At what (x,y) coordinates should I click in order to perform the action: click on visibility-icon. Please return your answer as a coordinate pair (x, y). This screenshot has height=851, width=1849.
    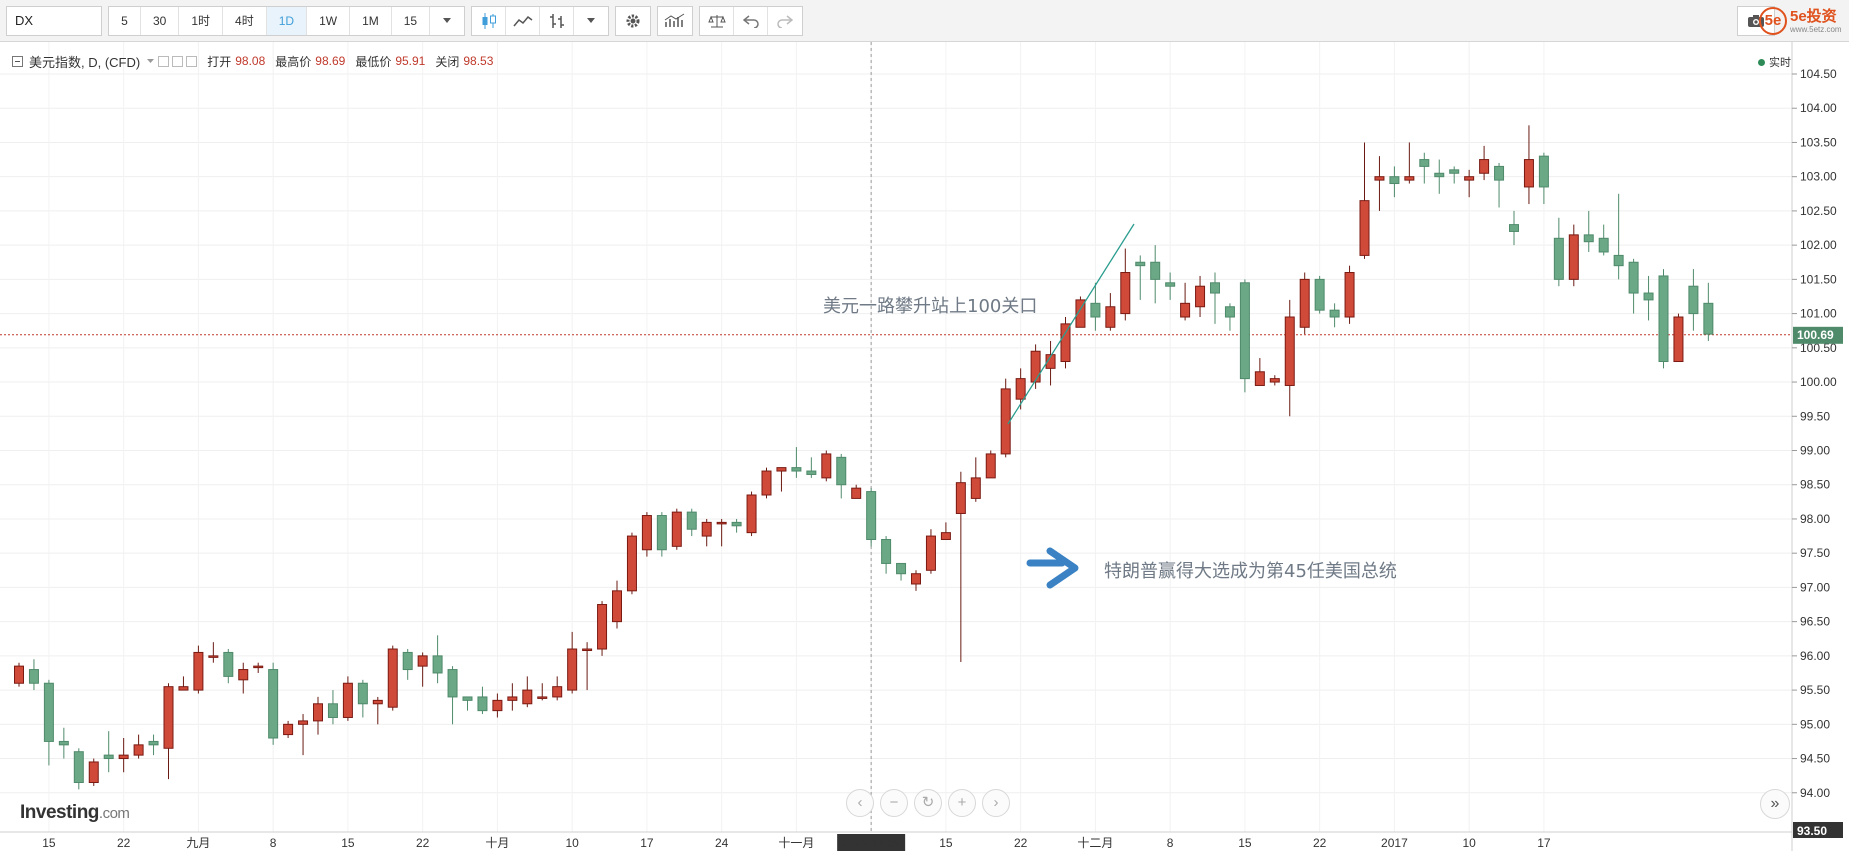
    Looking at the image, I should click on (164, 61).